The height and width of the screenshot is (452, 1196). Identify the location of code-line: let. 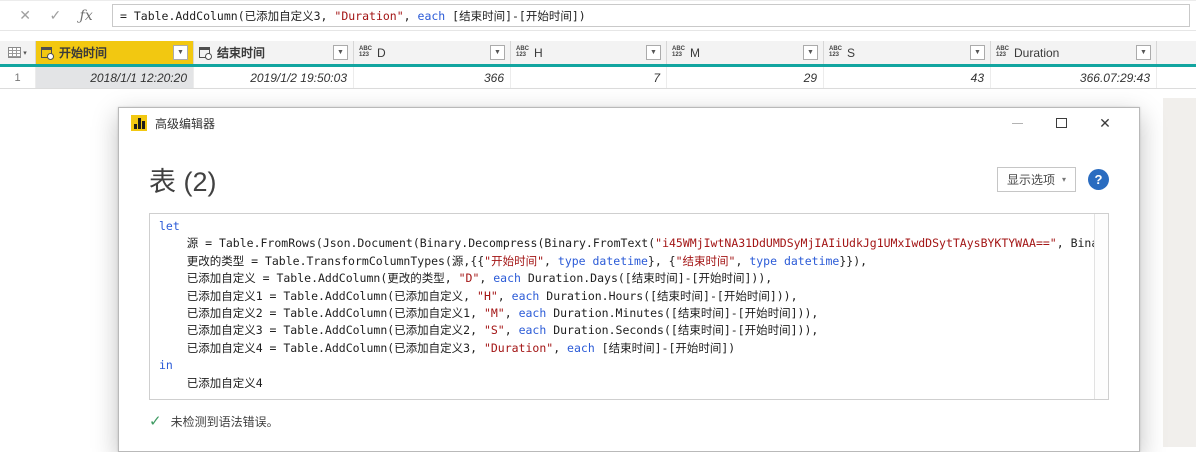
(169, 226).